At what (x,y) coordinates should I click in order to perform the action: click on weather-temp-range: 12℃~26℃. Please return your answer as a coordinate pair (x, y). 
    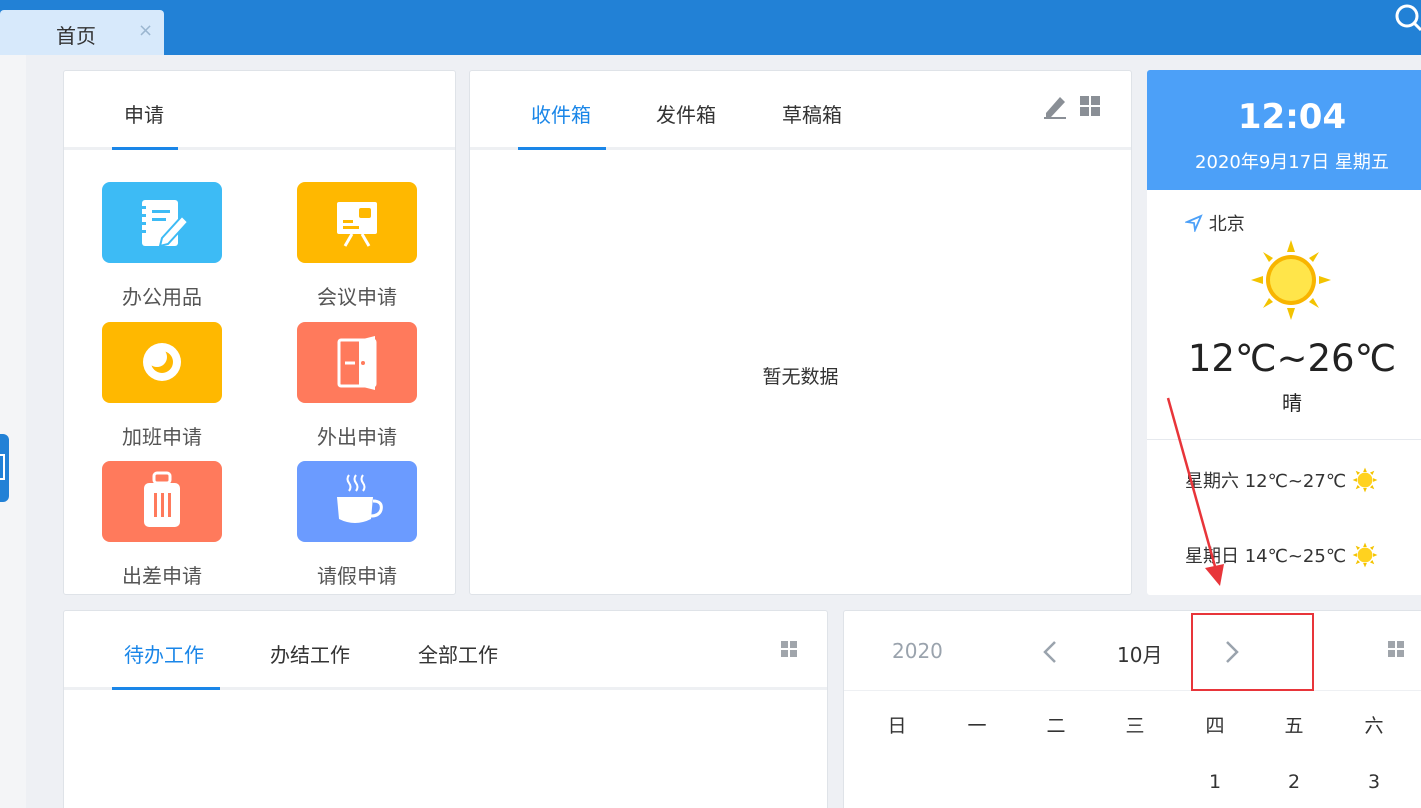
    Looking at the image, I should click on (1292, 358).